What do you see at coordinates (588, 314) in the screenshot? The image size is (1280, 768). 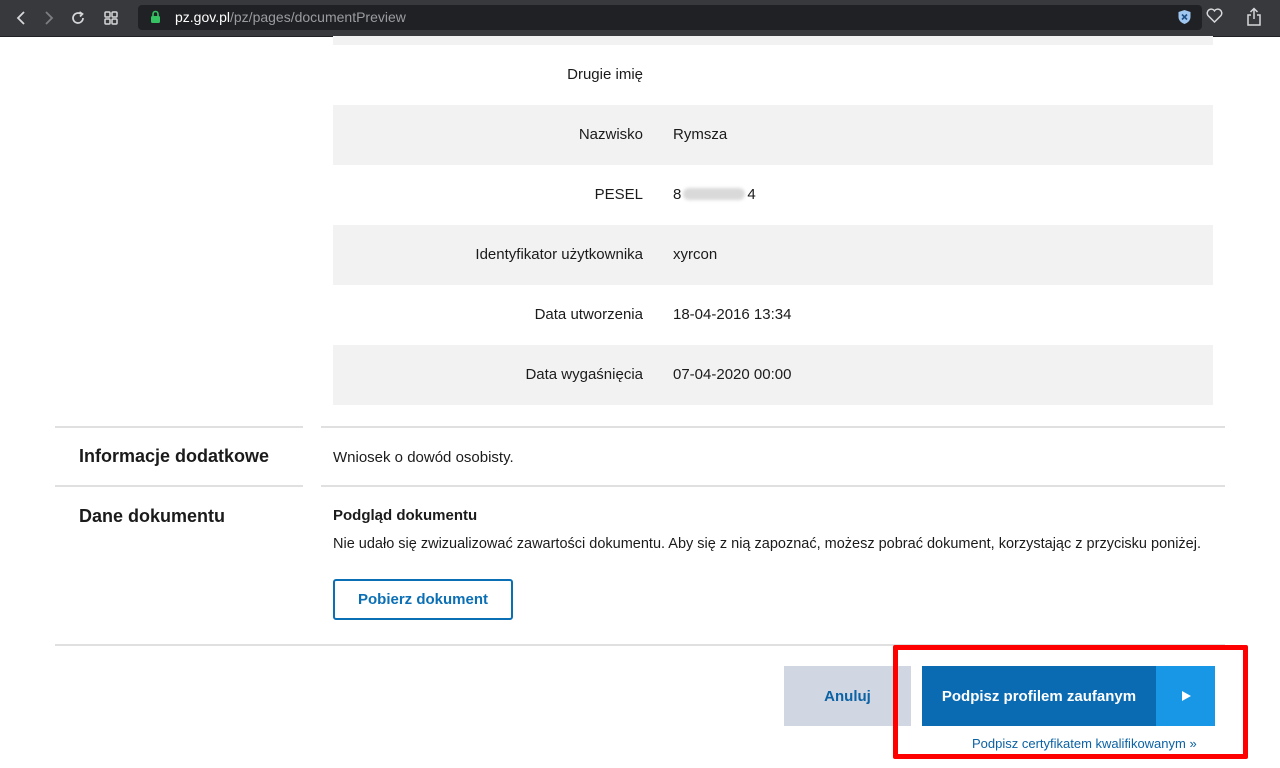 I see `details-label: Data utworzenia` at bounding box center [588, 314].